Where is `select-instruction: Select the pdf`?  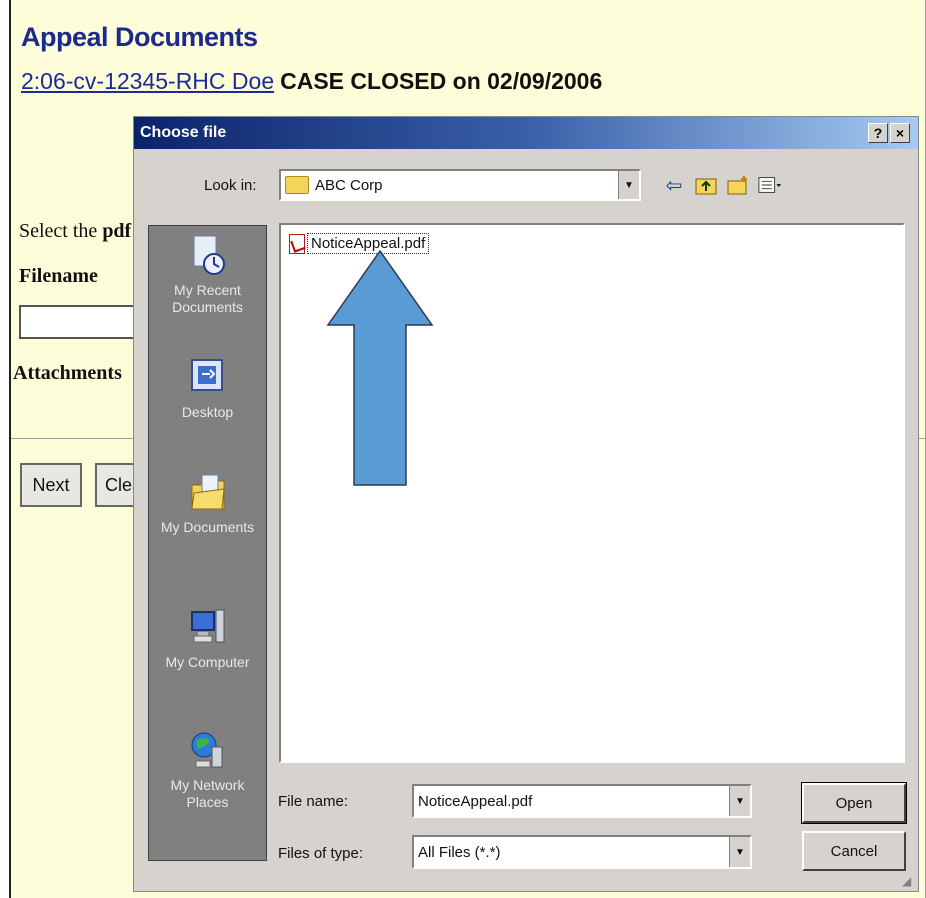
select-instruction: Select the pdf is located at coordinates (75, 231).